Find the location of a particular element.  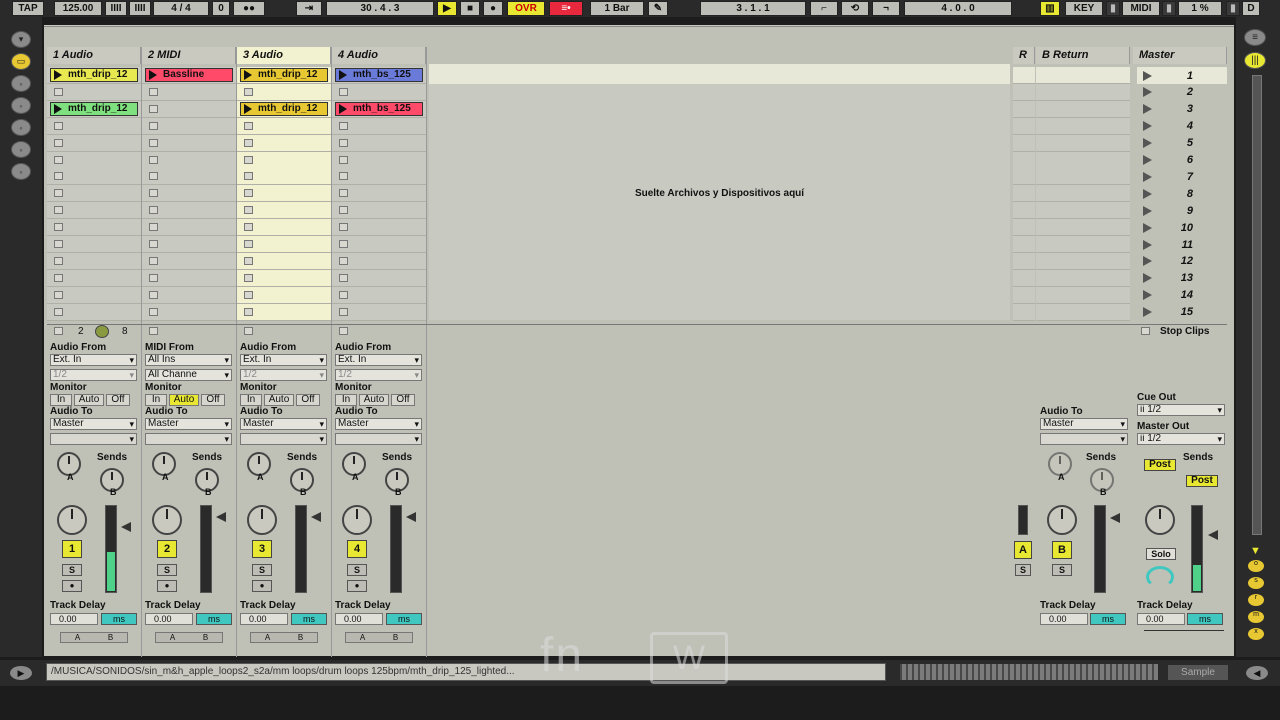

clip: mth_drip_12 is located at coordinates (284, 75).